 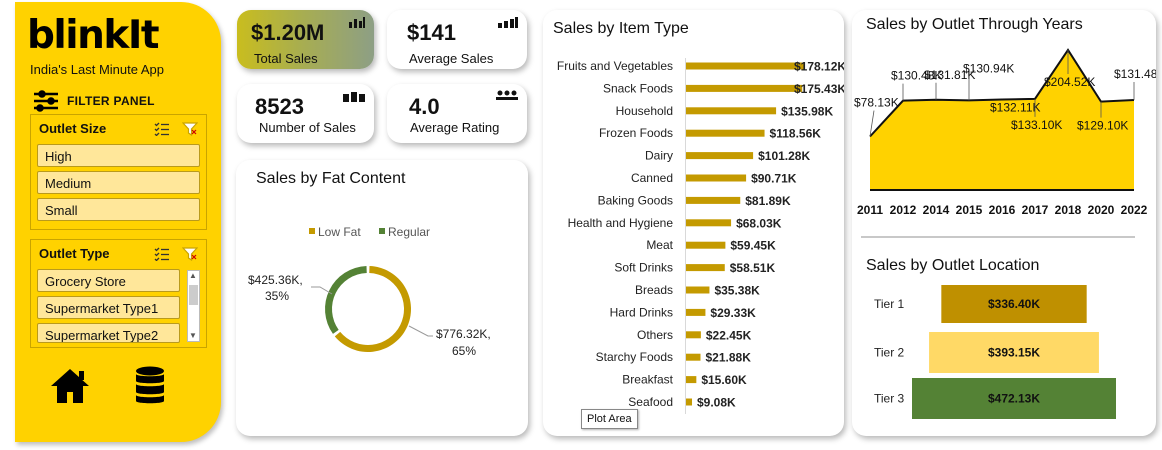 I want to click on category-label: Meat, so click(x=659, y=245).